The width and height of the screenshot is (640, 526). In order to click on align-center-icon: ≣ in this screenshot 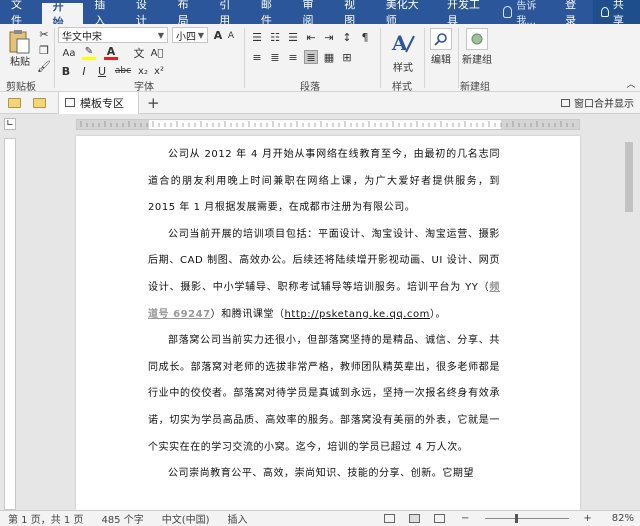, I will do `click(275, 57)`.